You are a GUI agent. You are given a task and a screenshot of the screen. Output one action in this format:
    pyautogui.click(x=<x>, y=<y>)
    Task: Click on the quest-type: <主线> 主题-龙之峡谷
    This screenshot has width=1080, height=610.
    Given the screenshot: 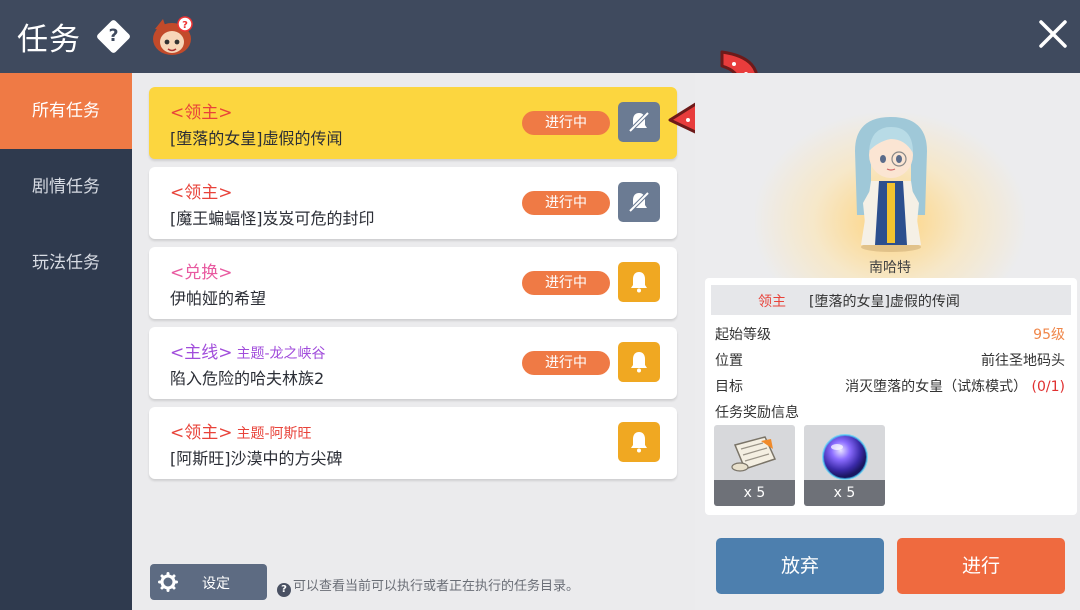 What is the action you would take?
    pyautogui.click(x=248, y=350)
    